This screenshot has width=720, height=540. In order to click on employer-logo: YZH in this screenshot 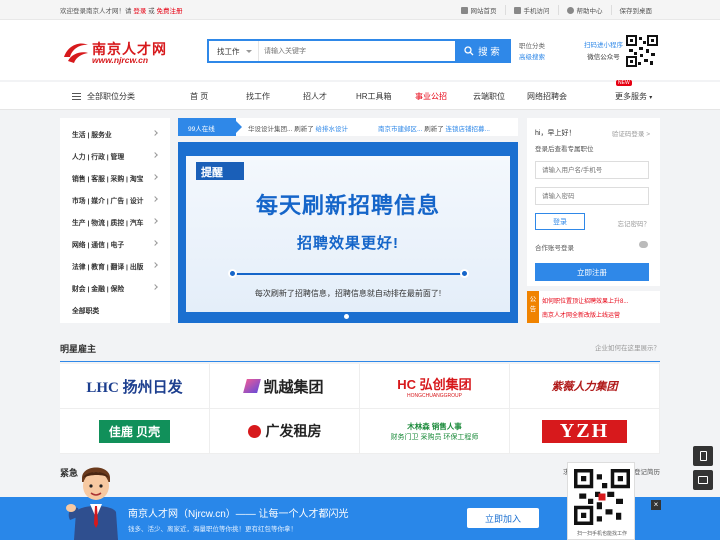, I will do `click(585, 431)`.